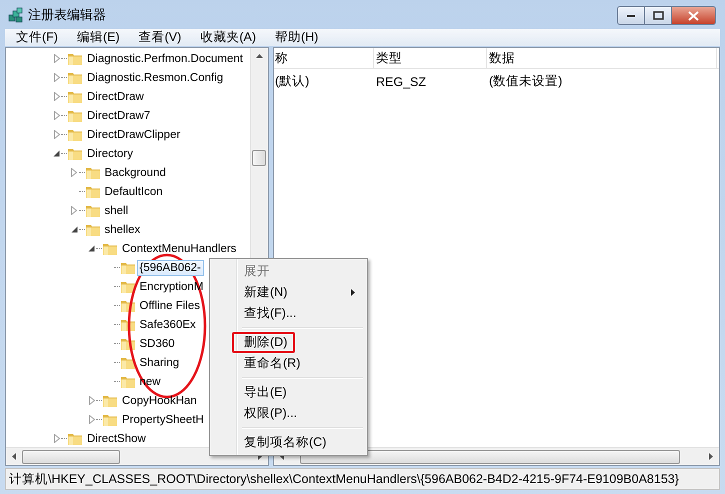 This screenshot has width=725, height=494. Describe the element at coordinates (229, 37) in the screenshot. I see `menu-item: 收藏夹(A)` at that location.